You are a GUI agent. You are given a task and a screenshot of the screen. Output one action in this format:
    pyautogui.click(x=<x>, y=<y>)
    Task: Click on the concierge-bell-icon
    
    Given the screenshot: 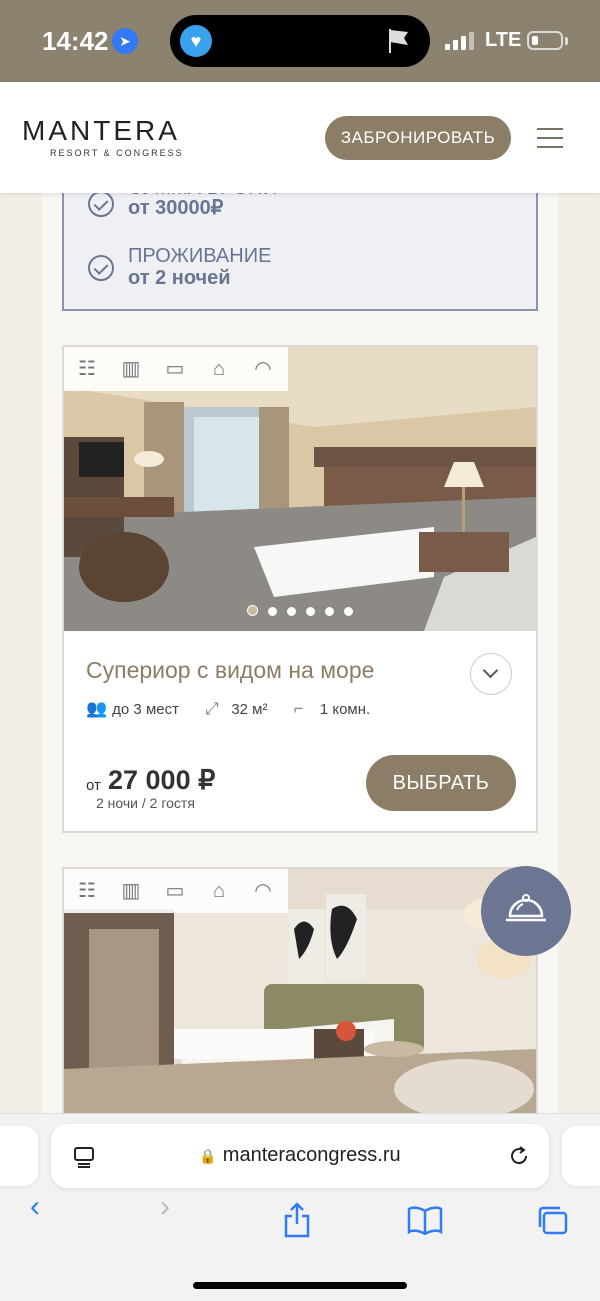 What is the action you would take?
    pyautogui.click(x=526, y=908)
    